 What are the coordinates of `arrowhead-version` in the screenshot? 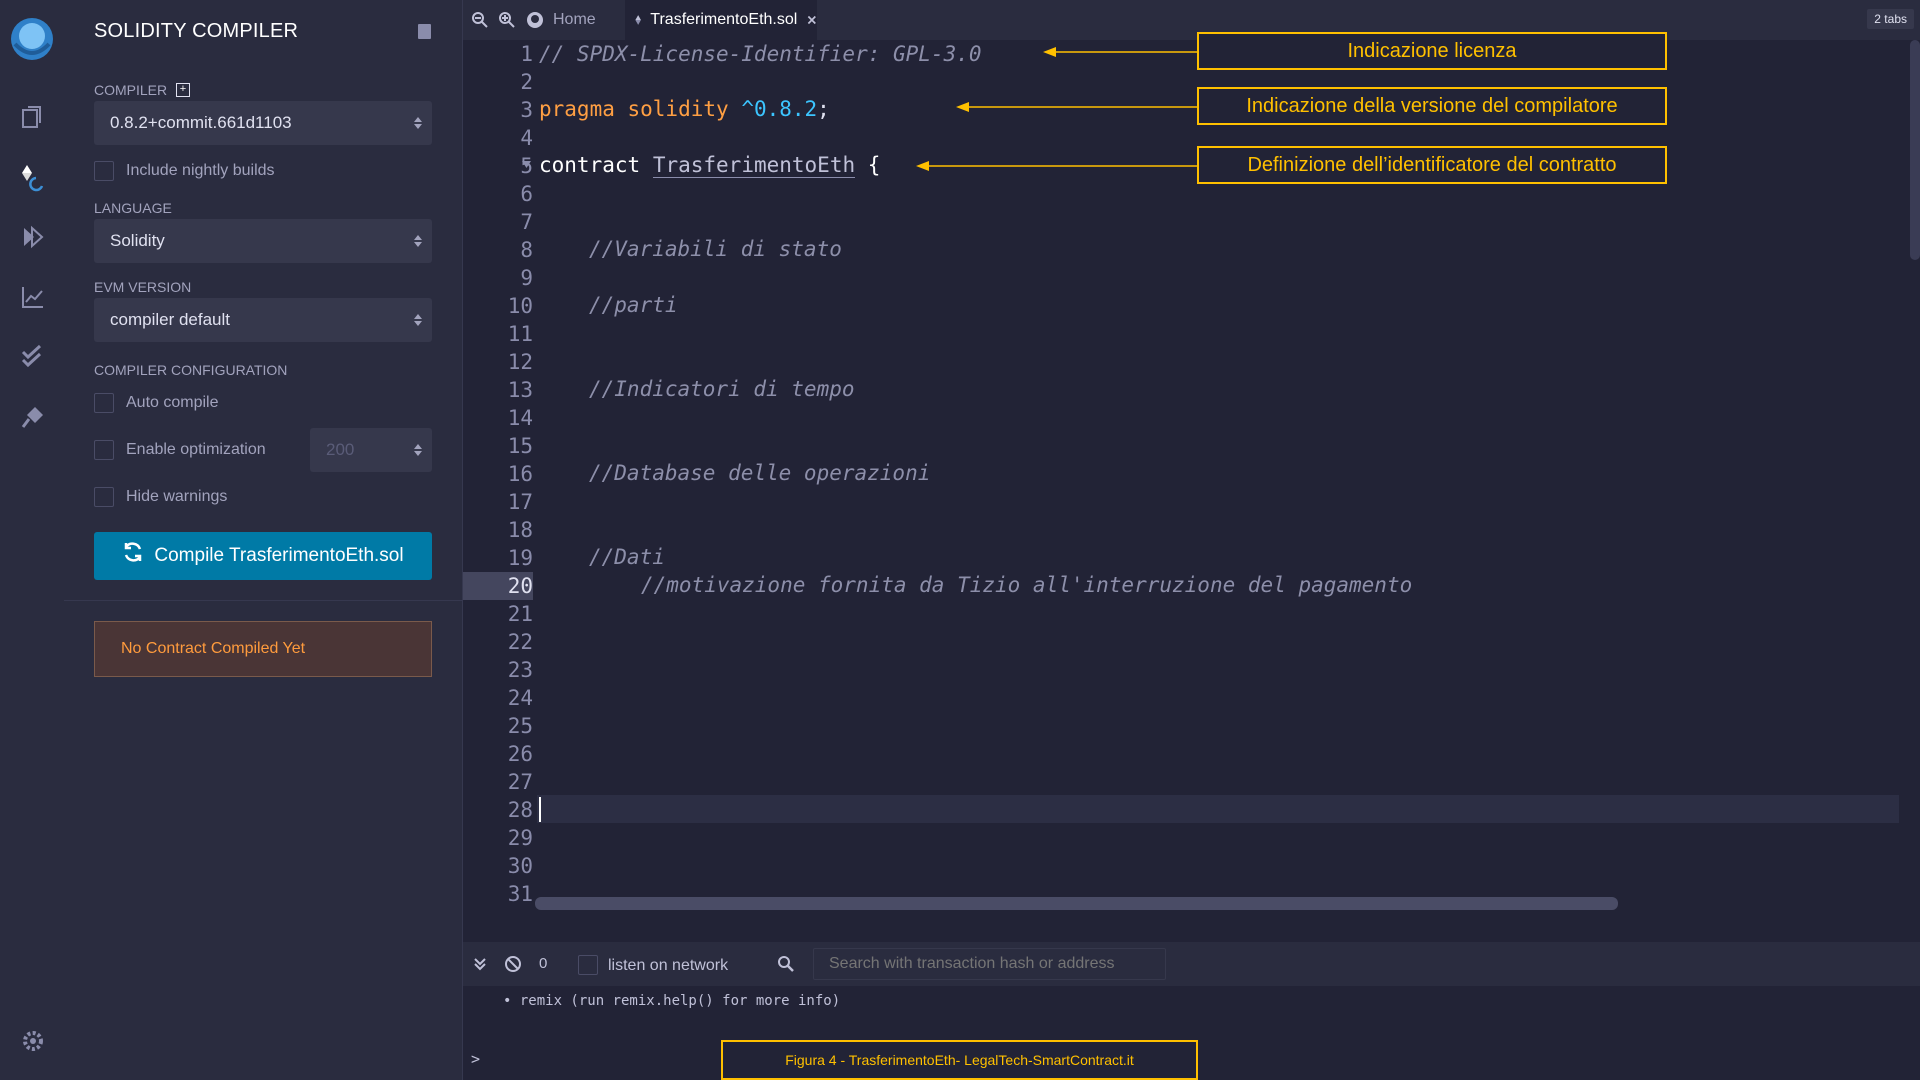 It's located at (962, 107).